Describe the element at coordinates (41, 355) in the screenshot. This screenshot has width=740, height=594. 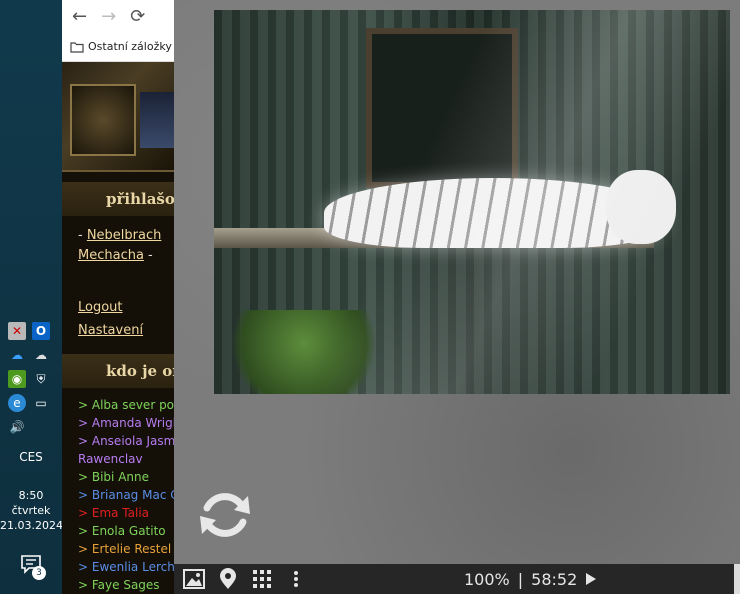
I see `onedrive-personal-icon: ☁` at that location.